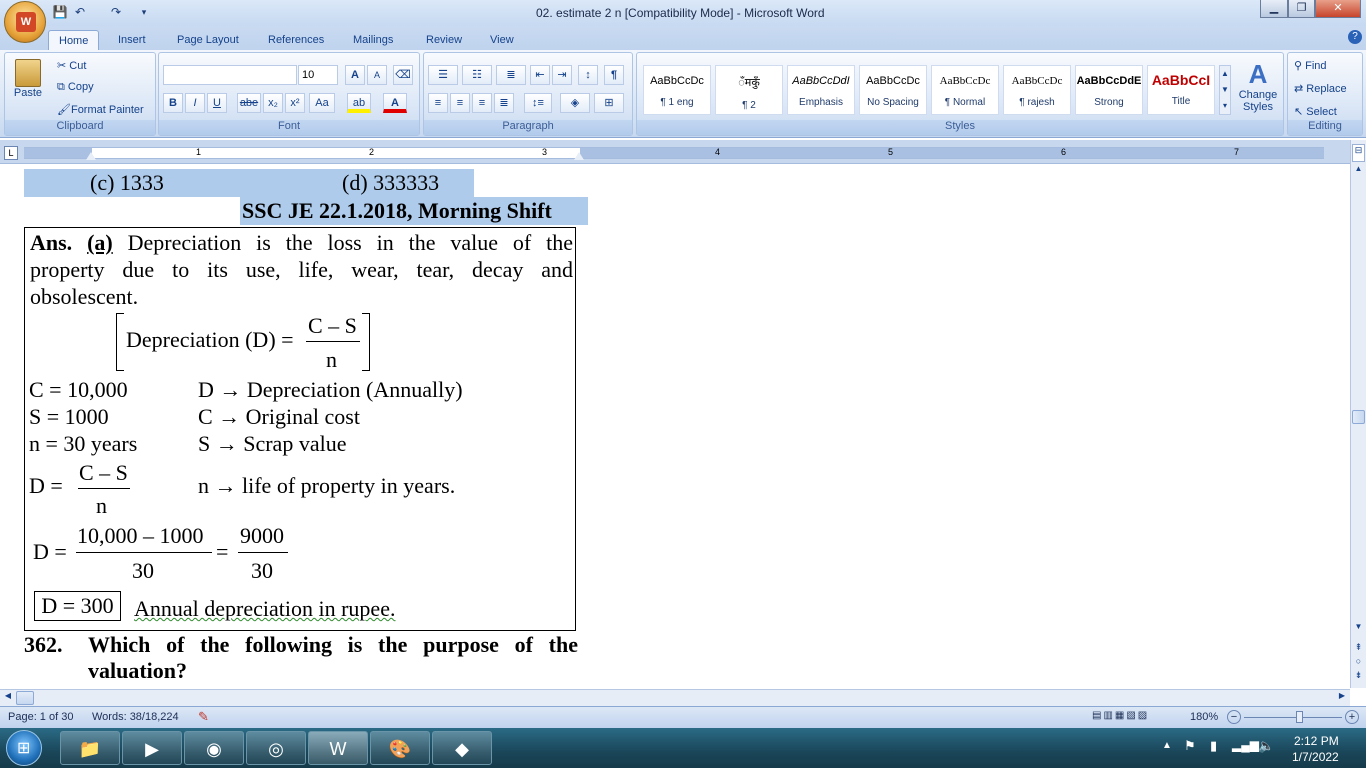 The height and width of the screenshot is (768, 1366). What do you see at coordinates (1037, 90) in the screenshot?
I see `style-rajesh: AaBbCcDc ¶ rajesh` at bounding box center [1037, 90].